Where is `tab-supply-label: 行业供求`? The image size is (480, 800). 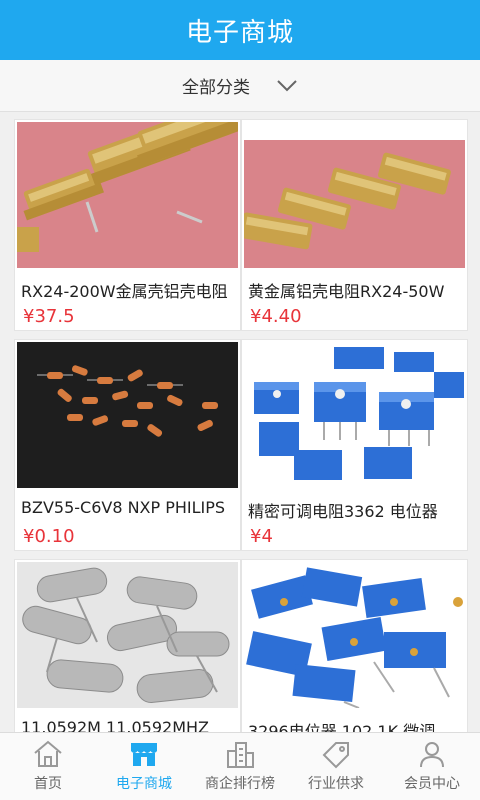 tab-supply-label: 行业供求 is located at coordinates (336, 784).